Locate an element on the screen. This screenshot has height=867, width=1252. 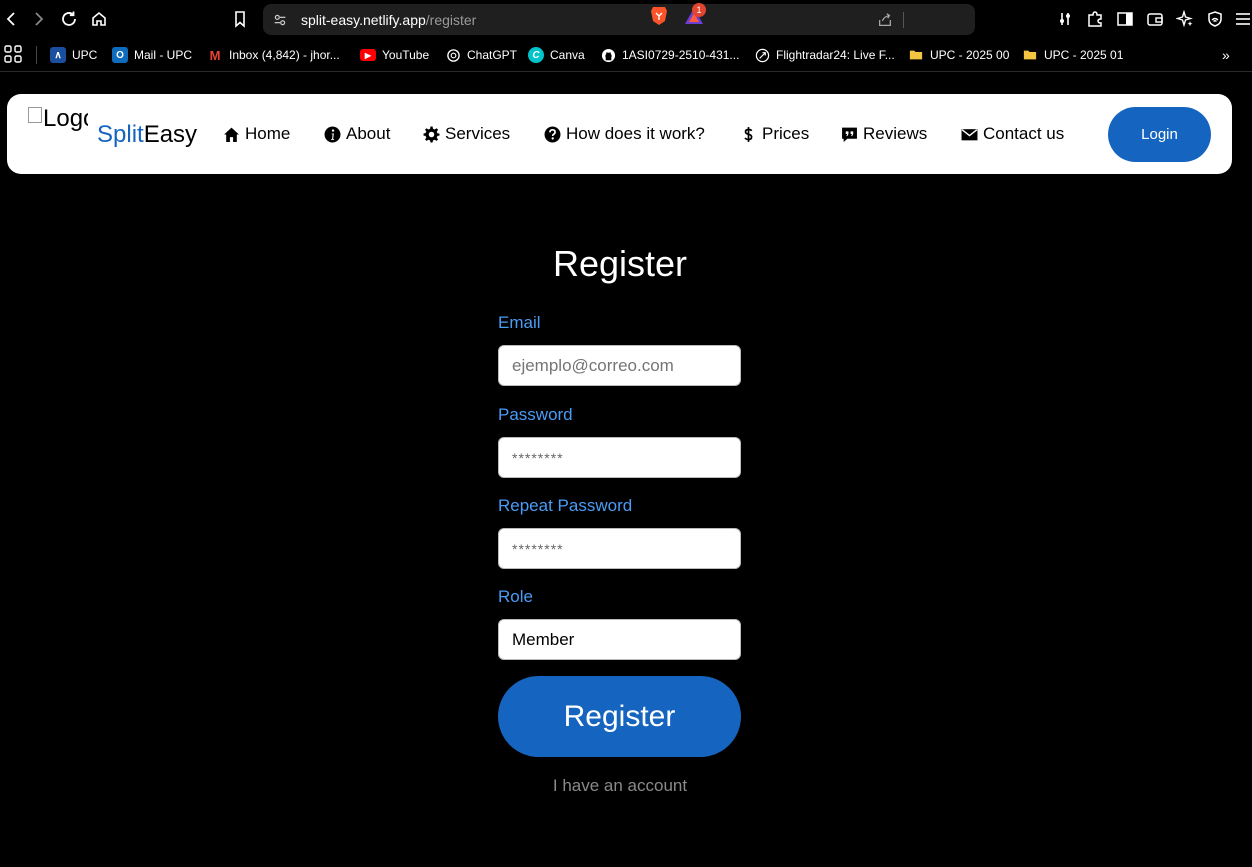
share-button is located at coordinates (885, 20).